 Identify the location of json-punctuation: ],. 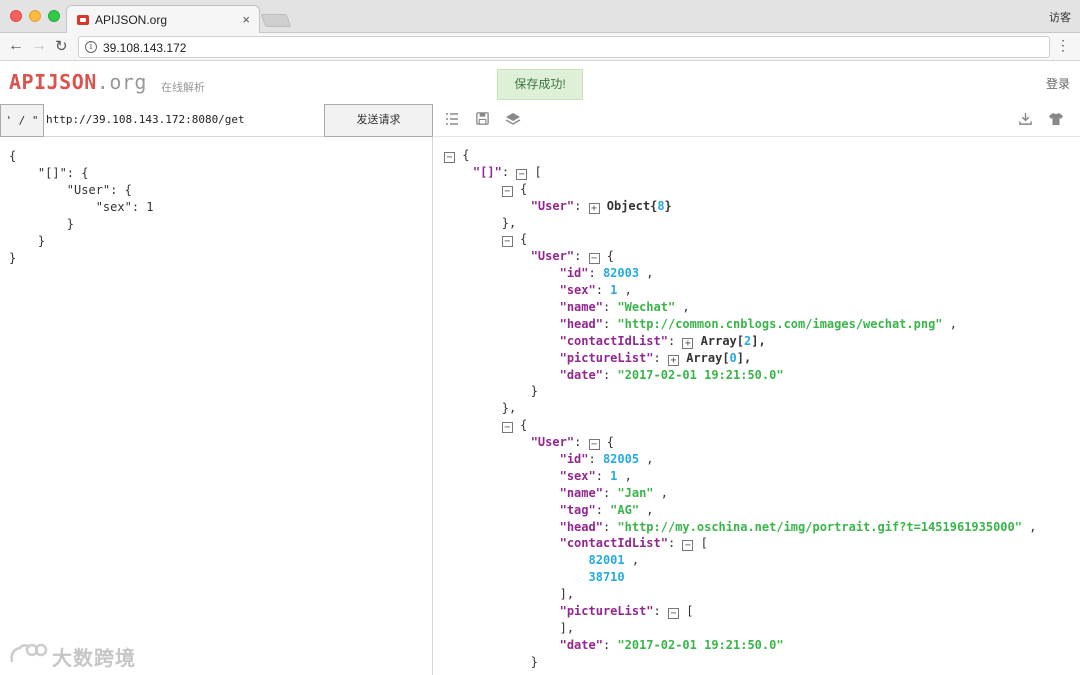
(567, 594).